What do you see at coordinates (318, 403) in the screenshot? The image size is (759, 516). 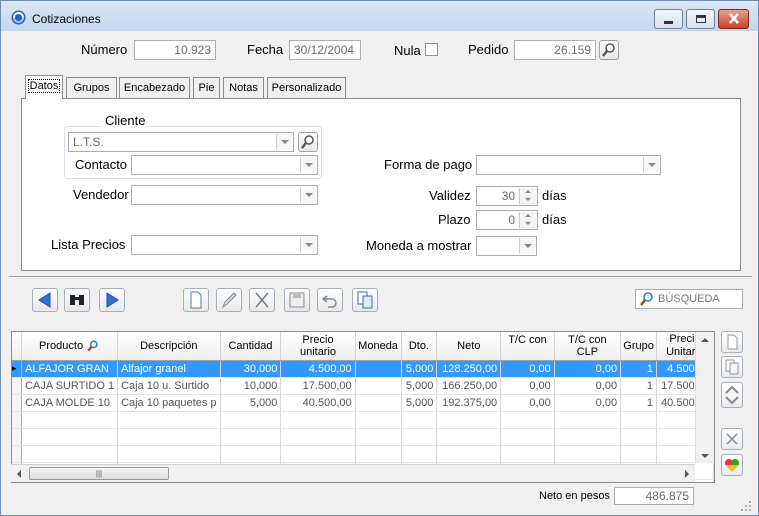 I see `table-cell: 40.500,00` at bounding box center [318, 403].